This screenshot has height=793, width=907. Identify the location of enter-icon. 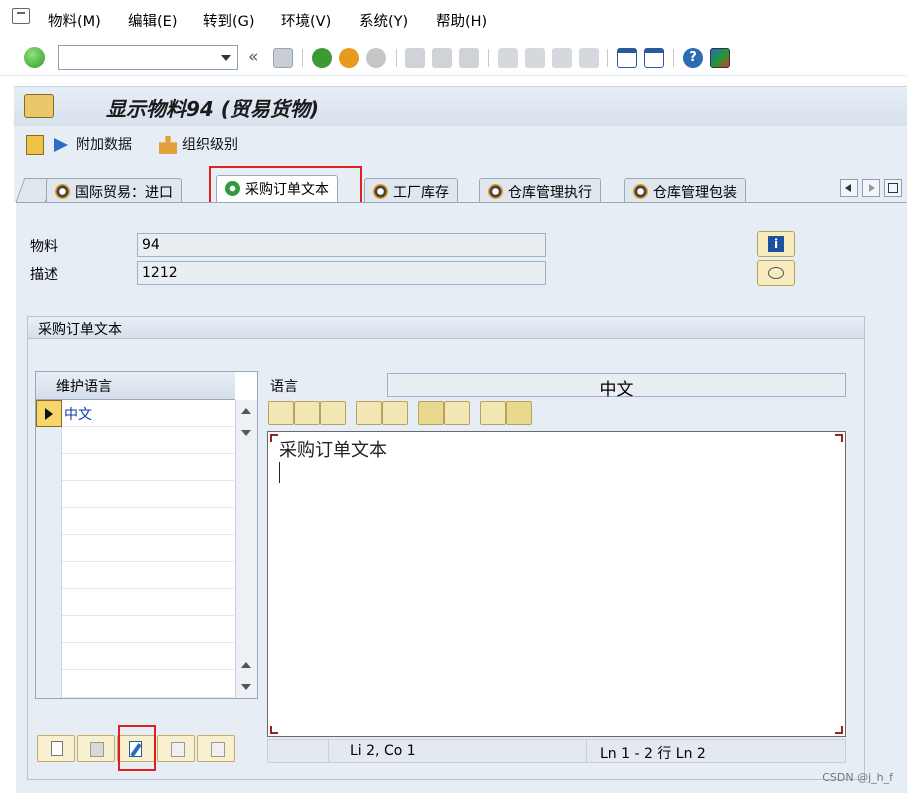
(34, 57).